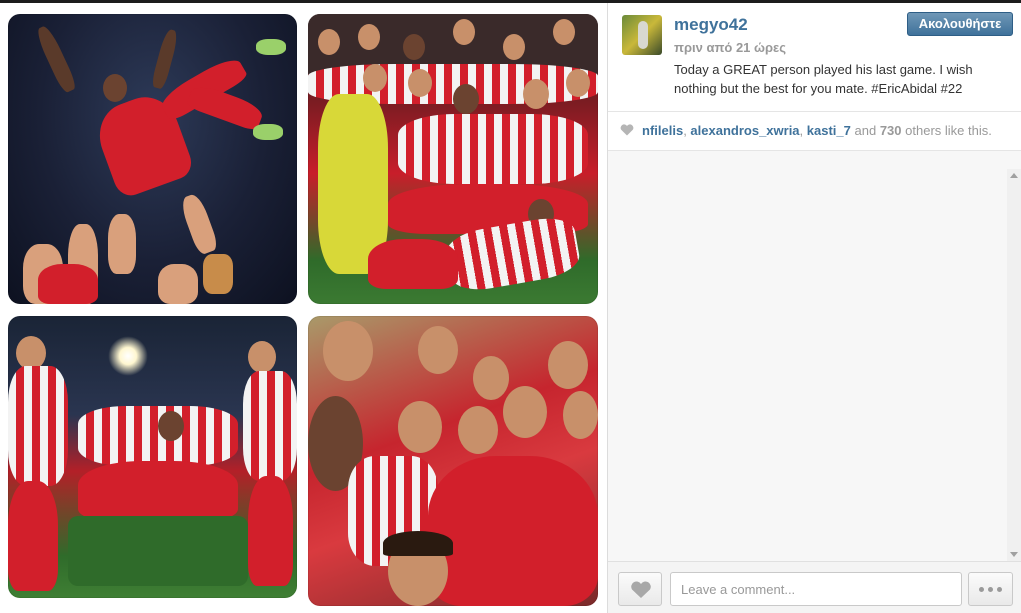 The width and height of the screenshot is (1021, 613). What do you see at coordinates (891, 130) in the screenshot?
I see `likes-others-count: 730` at bounding box center [891, 130].